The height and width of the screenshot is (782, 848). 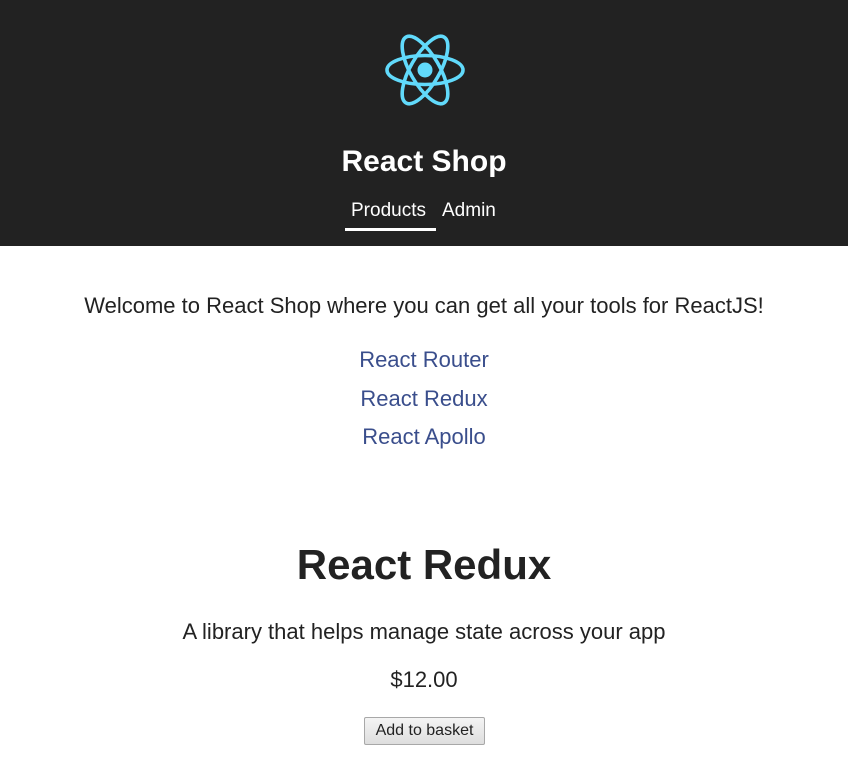 I want to click on list-item: React Redux, so click(x=424, y=403).